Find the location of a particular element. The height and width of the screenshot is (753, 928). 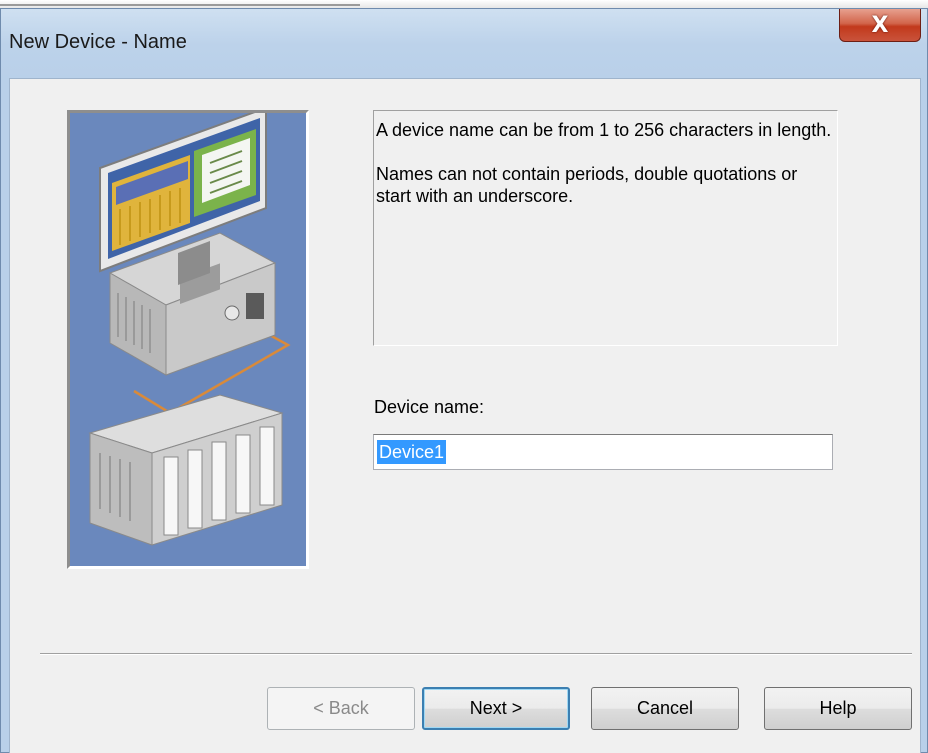

help-button: Help is located at coordinates (838, 708).